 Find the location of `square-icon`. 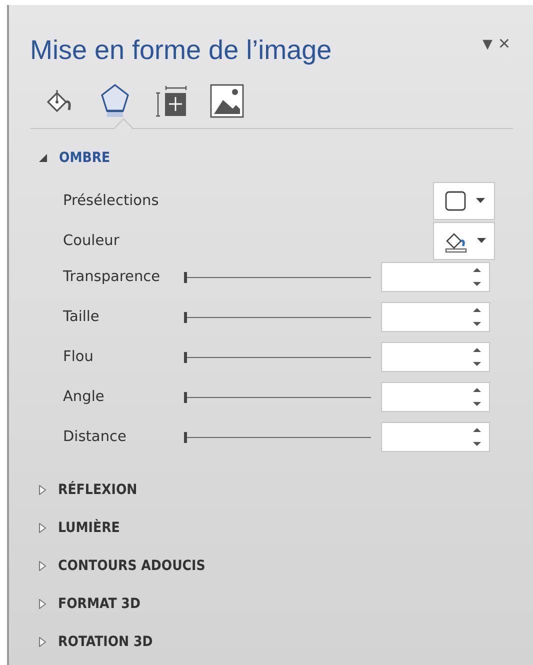

square-icon is located at coordinates (456, 201).